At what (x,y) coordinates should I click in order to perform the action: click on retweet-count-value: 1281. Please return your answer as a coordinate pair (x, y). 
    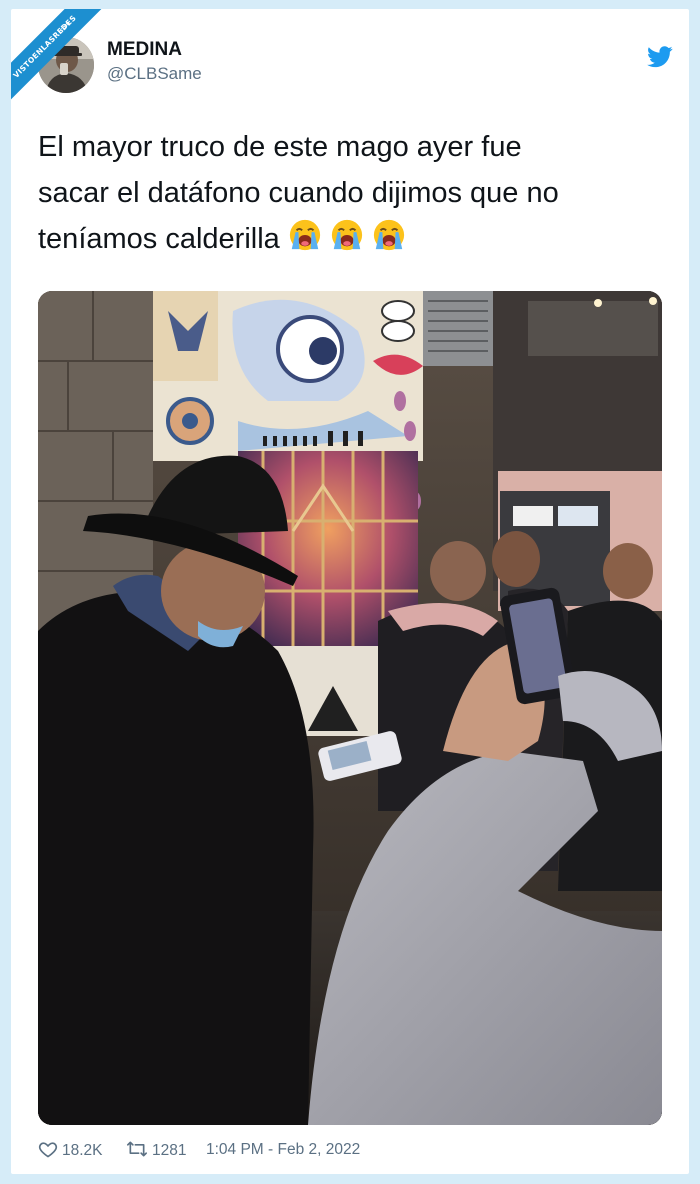
    Looking at the image, I should click on (169, 1150).